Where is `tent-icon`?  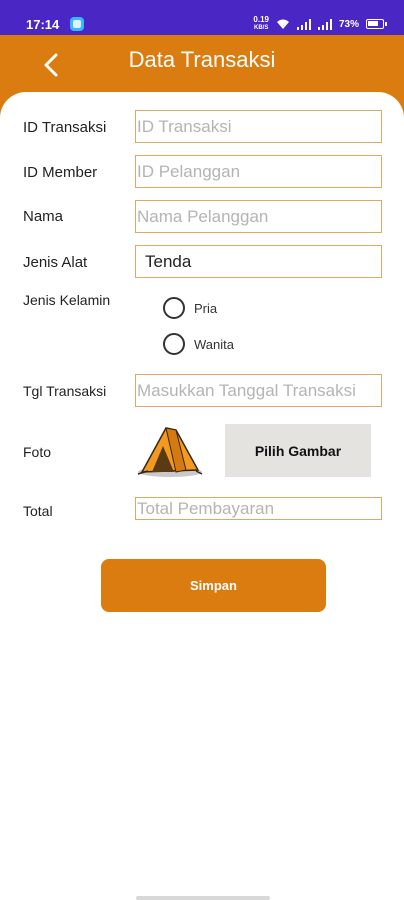 tent-icon is located at coordinates (170, 452).